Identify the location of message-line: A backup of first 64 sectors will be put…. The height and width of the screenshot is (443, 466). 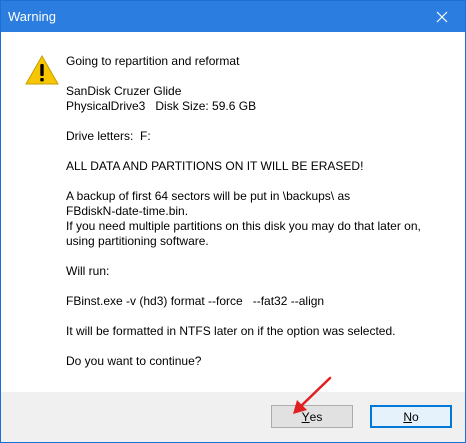
(208, 196).